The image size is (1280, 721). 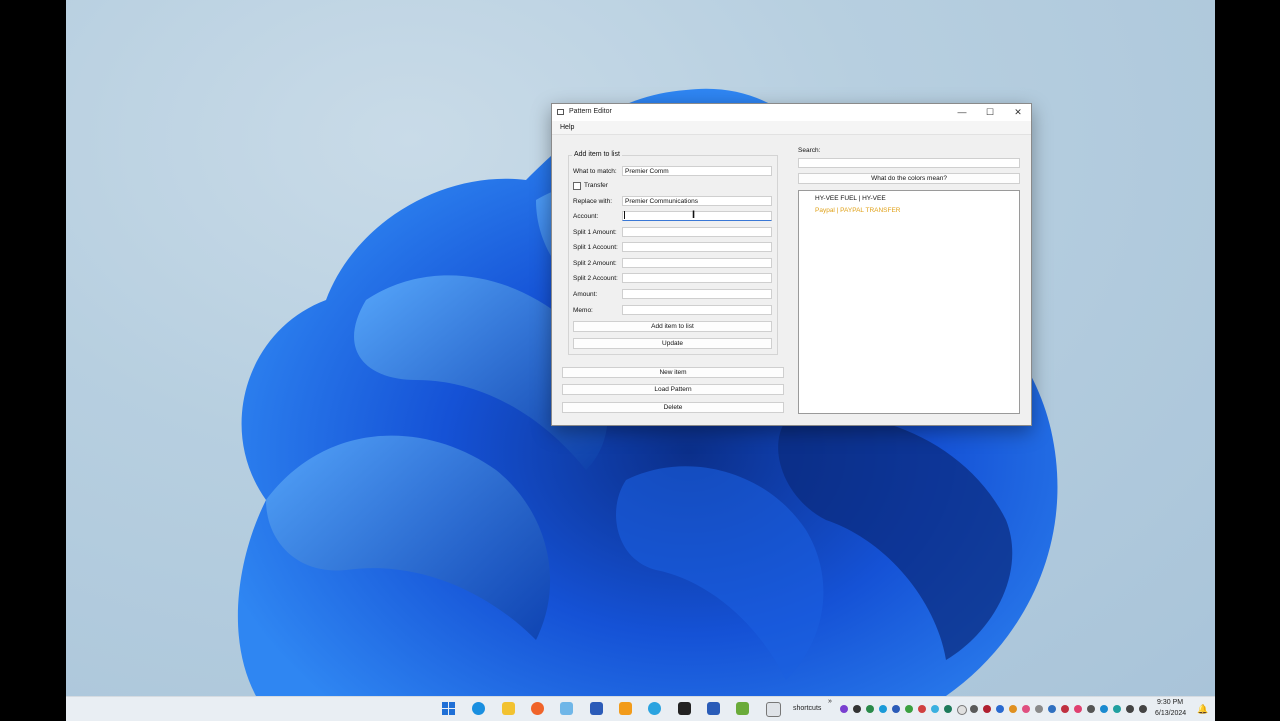 What do you see at coordinates (595, 263) in the screenshot?
I see `split2-amount-label: Split 2 Amount:` at bounding box center [595, 263].